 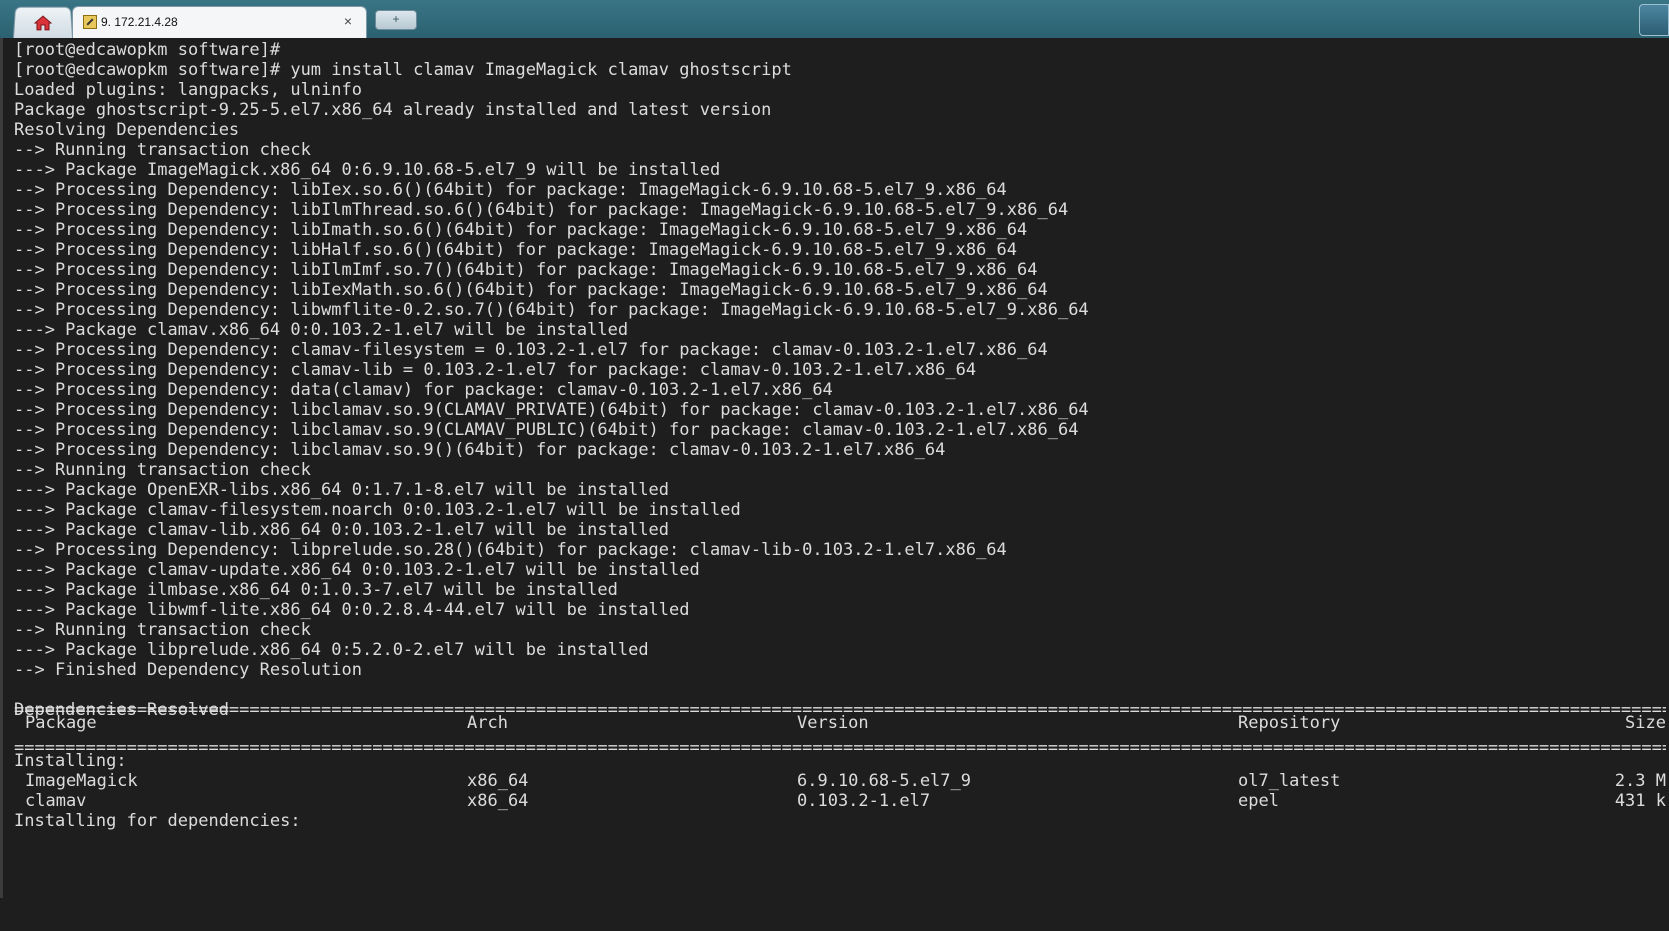 What do you see at coordinates (840, 821) in the screenshot?
I see `deps-label: Installing for dependencies:` at bounding box center [840, 821].